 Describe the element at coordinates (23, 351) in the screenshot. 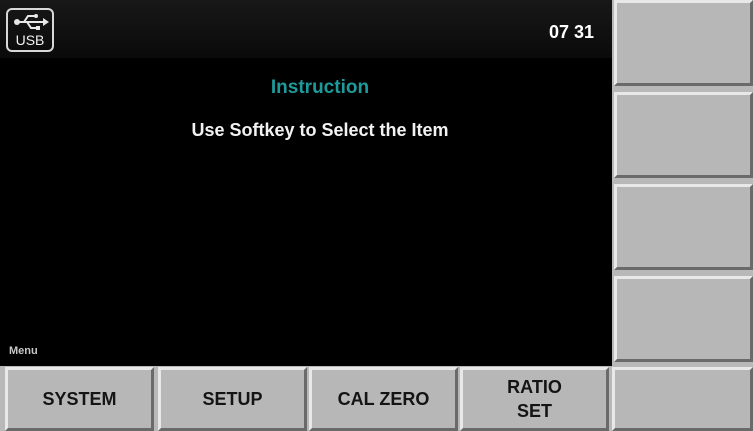

I see `menu-caption: Menu` at that location.